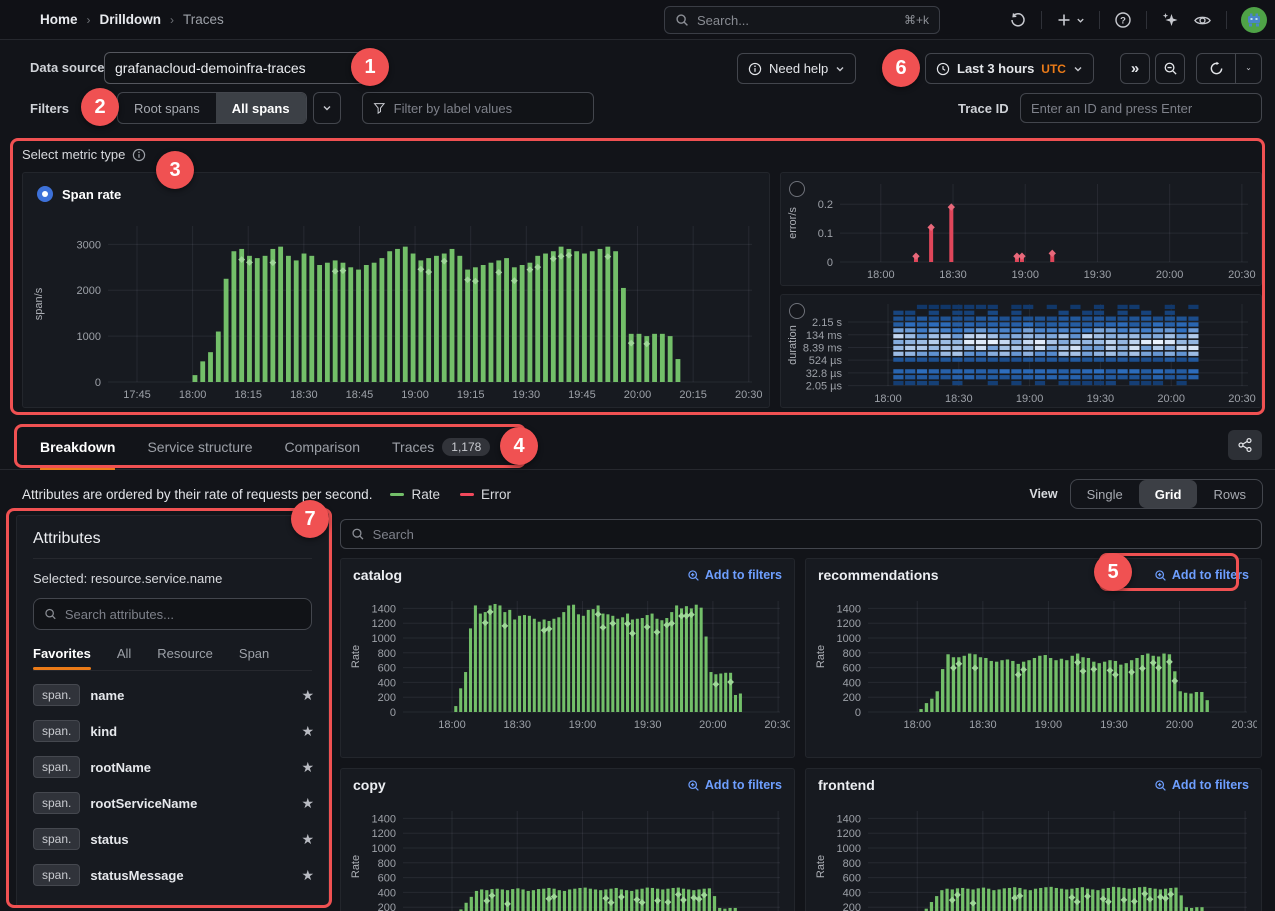 The width and height of the screenshot is (1275, 911). Describe the element at coordinates (1249, 68) in the screenshot. I see `refresh-interval-dropdown` at that location.